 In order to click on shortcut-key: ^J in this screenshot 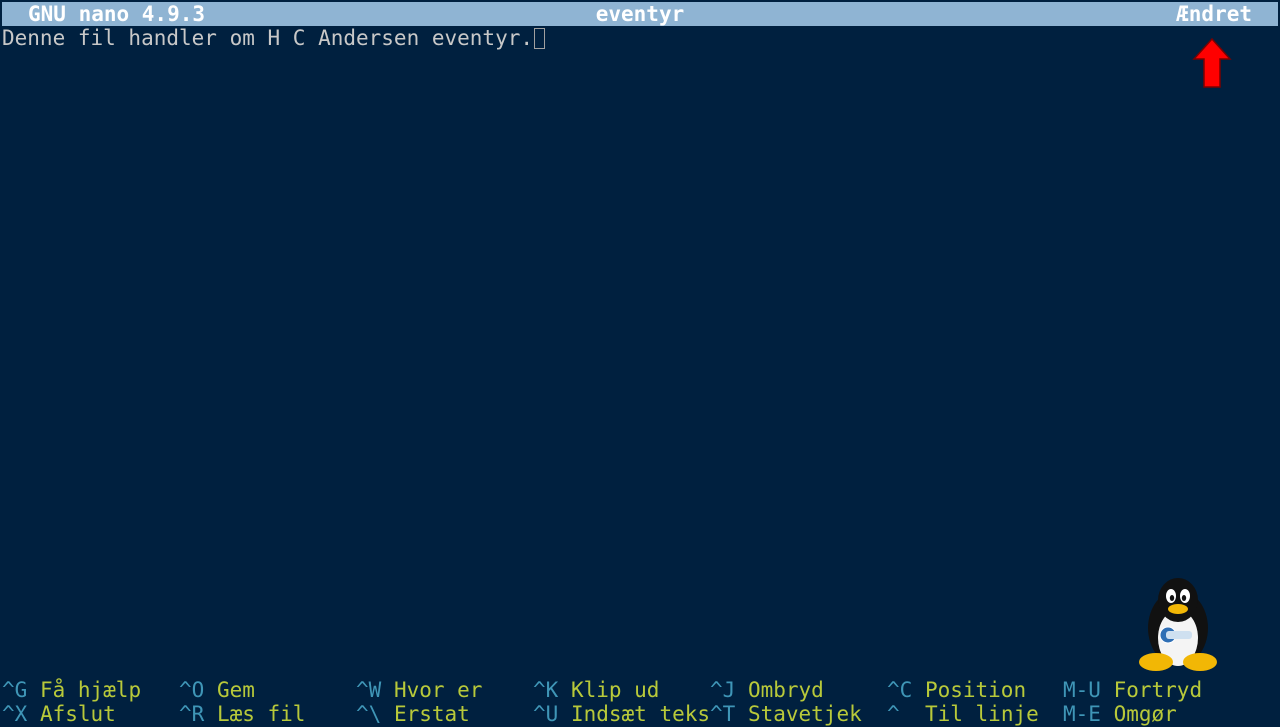, I will do `click(723, 690)`.